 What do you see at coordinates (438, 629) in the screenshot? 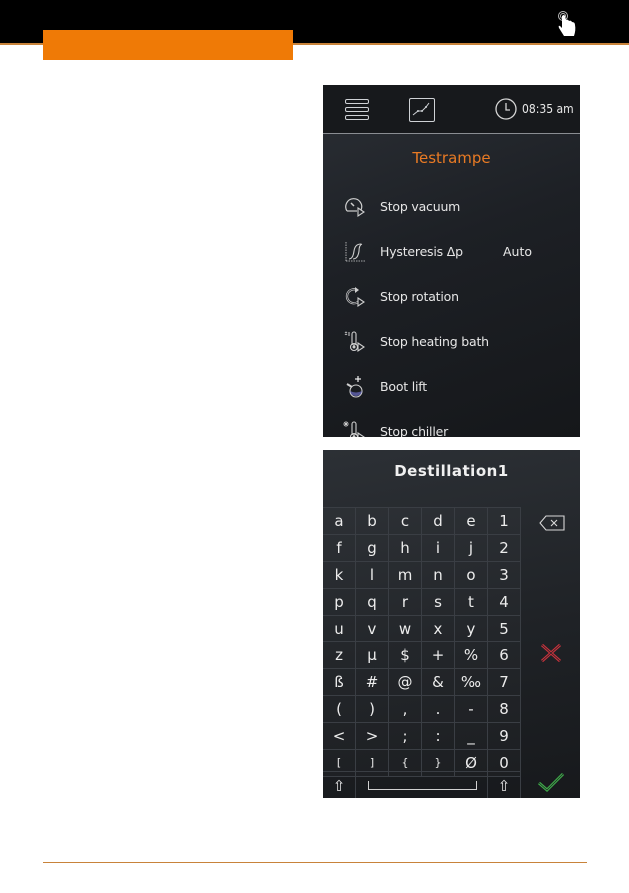
I see `key: x` at bounding box center [438, 629].